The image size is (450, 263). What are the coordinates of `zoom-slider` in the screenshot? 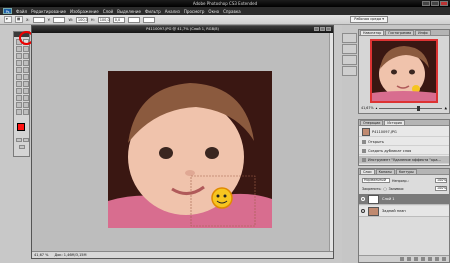 It's located at (411, 108).